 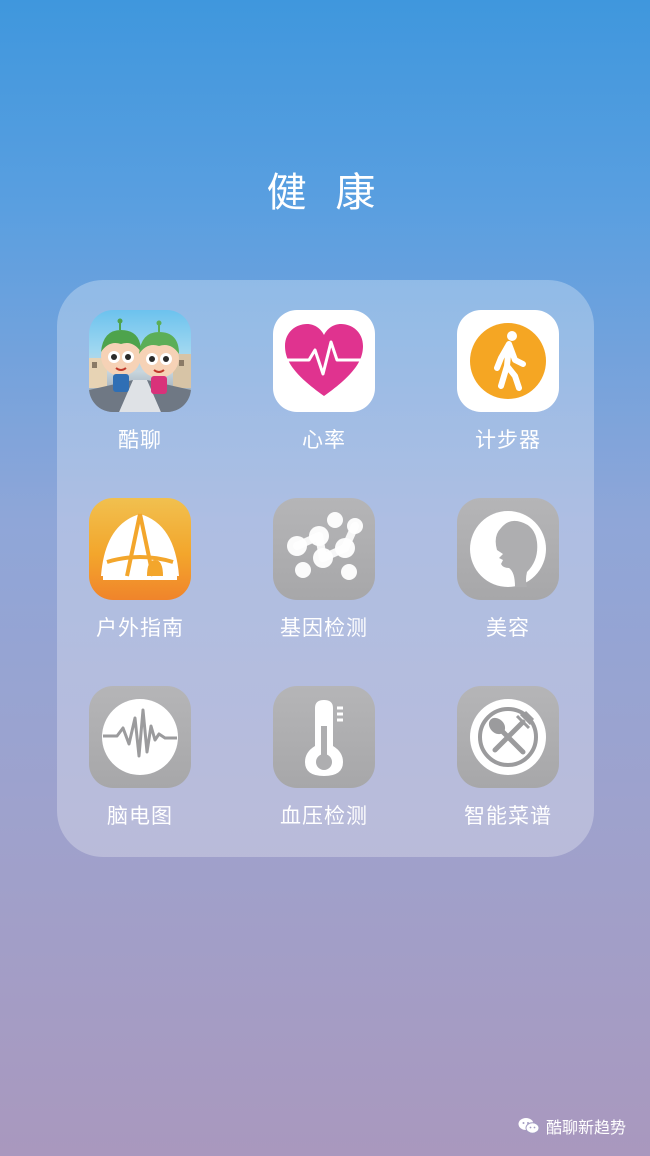 I want to click on watermark: 酷聊新趋势, so click(x=572, y=1126).